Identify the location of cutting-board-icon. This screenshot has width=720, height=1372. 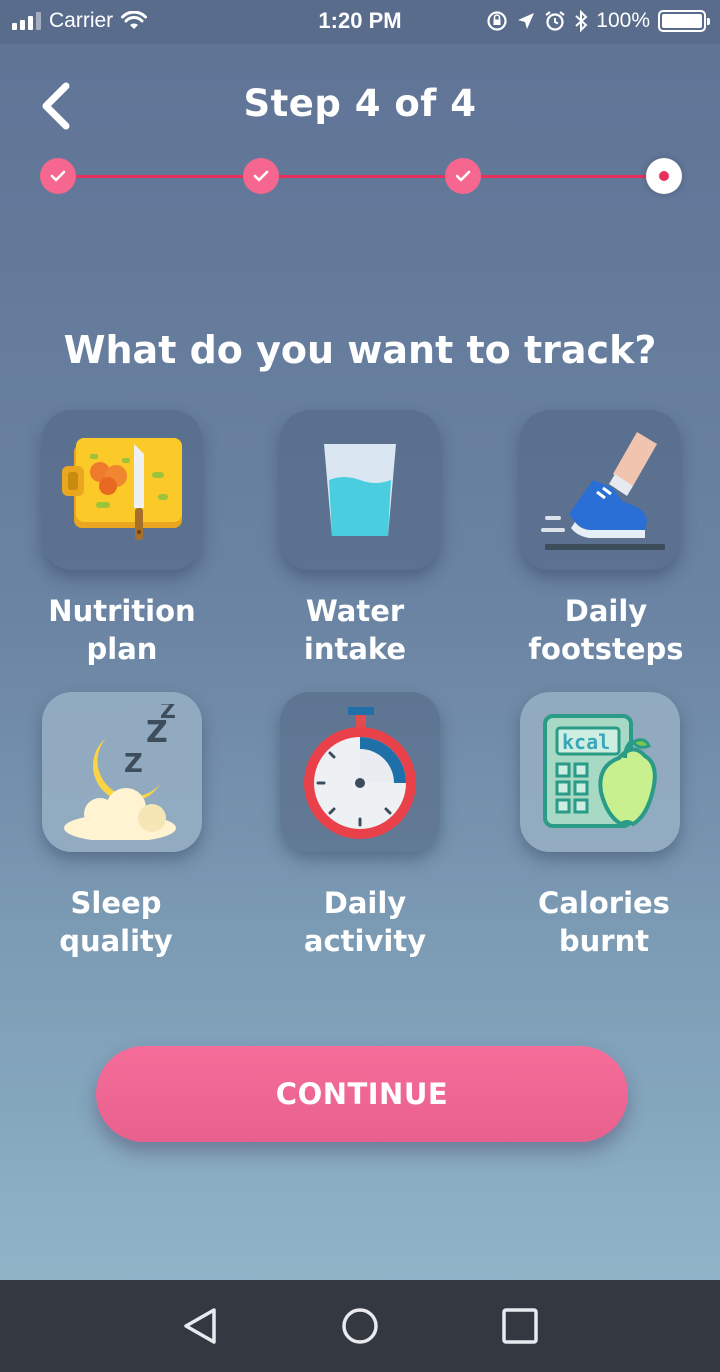
(122, 489).